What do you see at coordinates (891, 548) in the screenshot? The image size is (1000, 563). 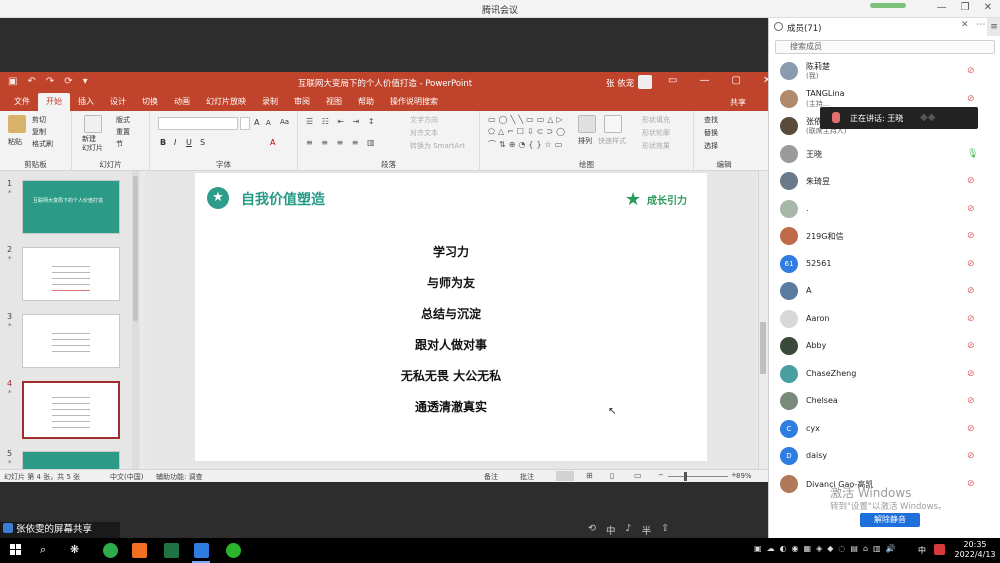 I see `volume-icon: 🔊` at bounding box center [891, 548].